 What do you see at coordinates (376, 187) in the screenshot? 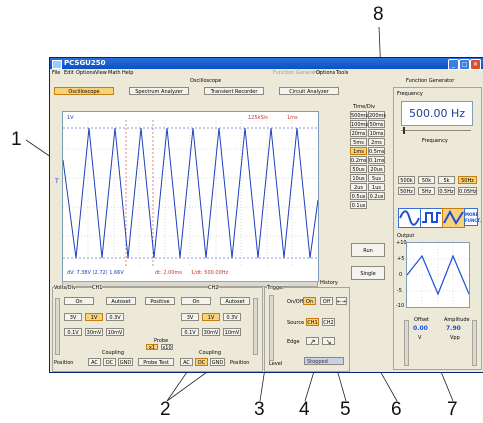
I see `timebase-1us: 1us` at bounding box center [376, 187].